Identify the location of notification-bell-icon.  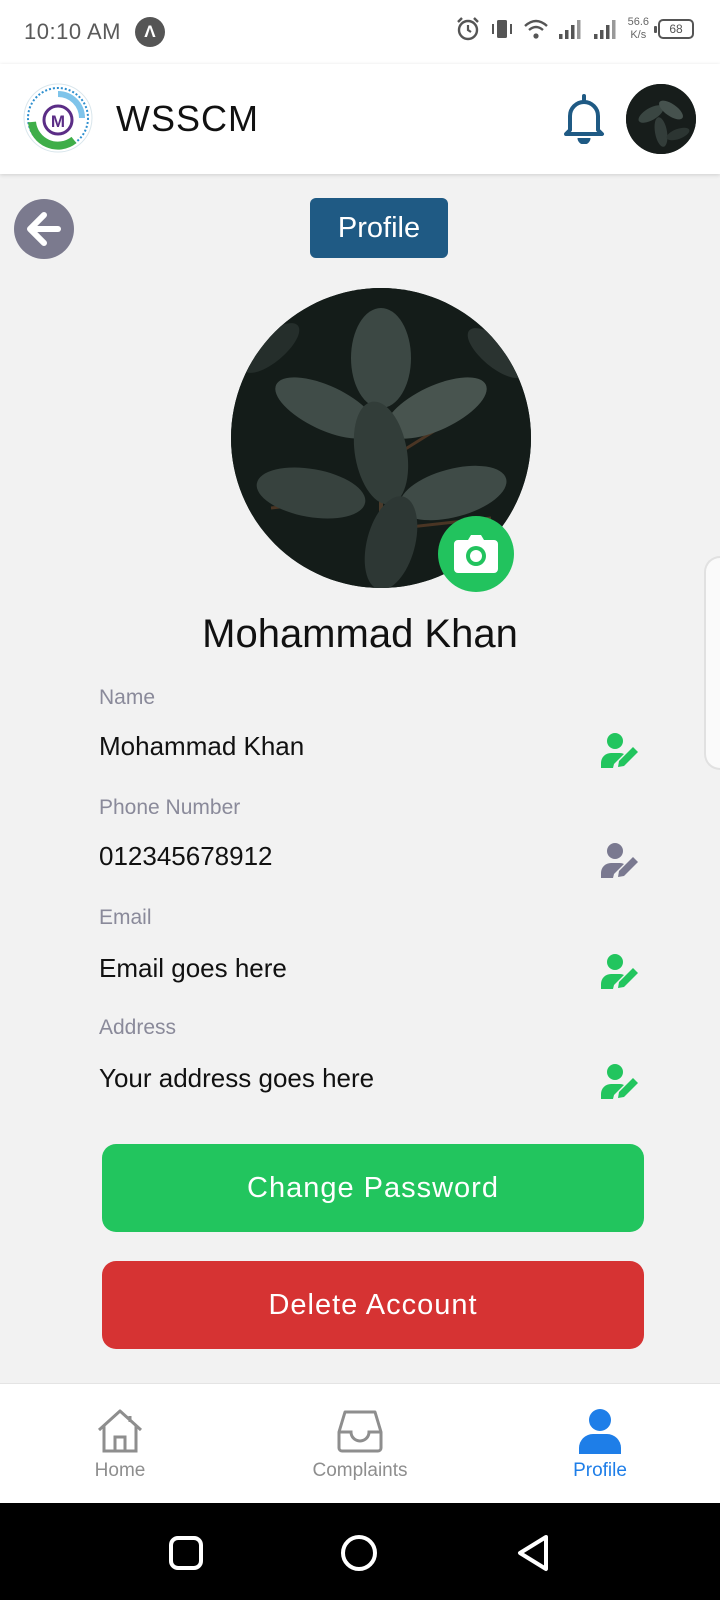
(584, 118).